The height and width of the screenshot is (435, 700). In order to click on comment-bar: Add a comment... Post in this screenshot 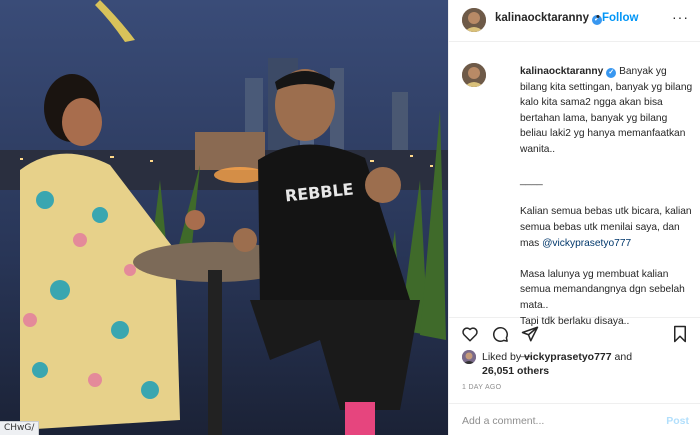, I will do `click(574, 419)`.